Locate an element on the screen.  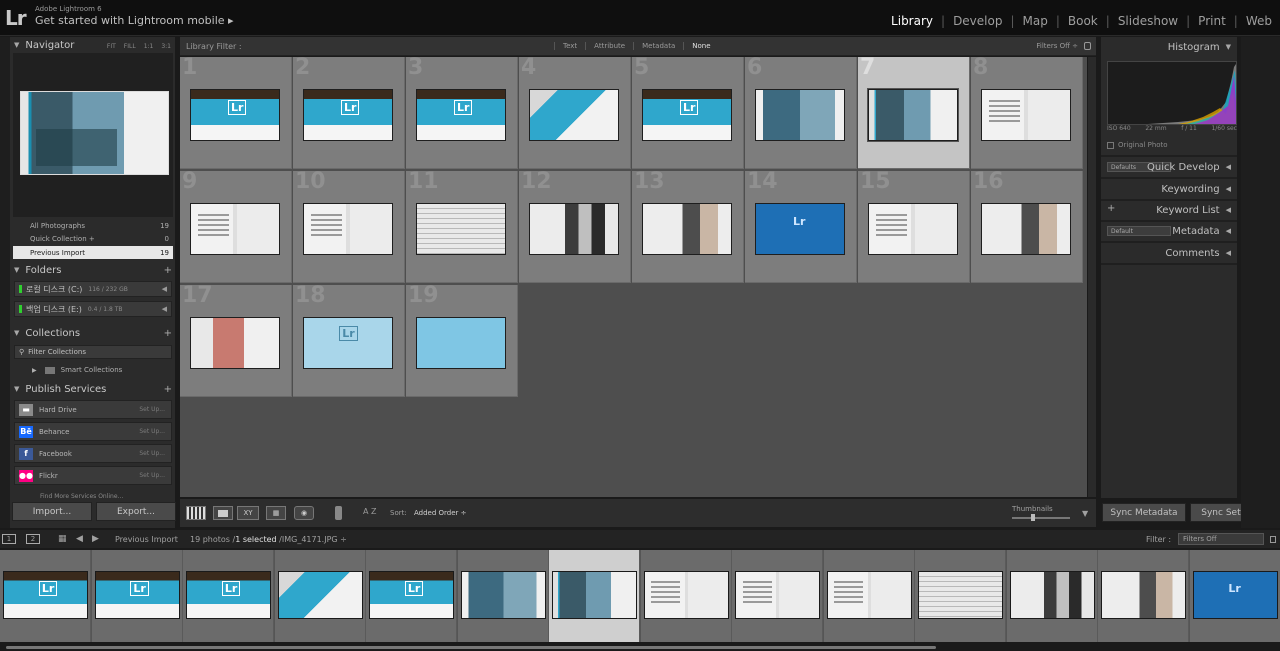
grid-icon: ▦ is located at coordinates (62, 539).